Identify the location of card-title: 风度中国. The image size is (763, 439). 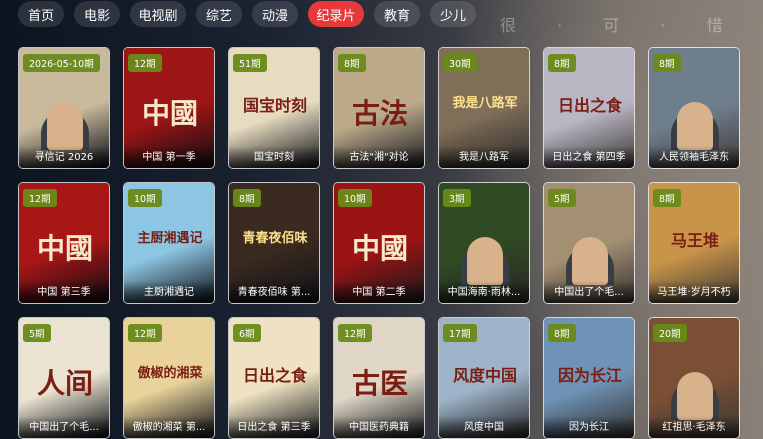
(484, 427).